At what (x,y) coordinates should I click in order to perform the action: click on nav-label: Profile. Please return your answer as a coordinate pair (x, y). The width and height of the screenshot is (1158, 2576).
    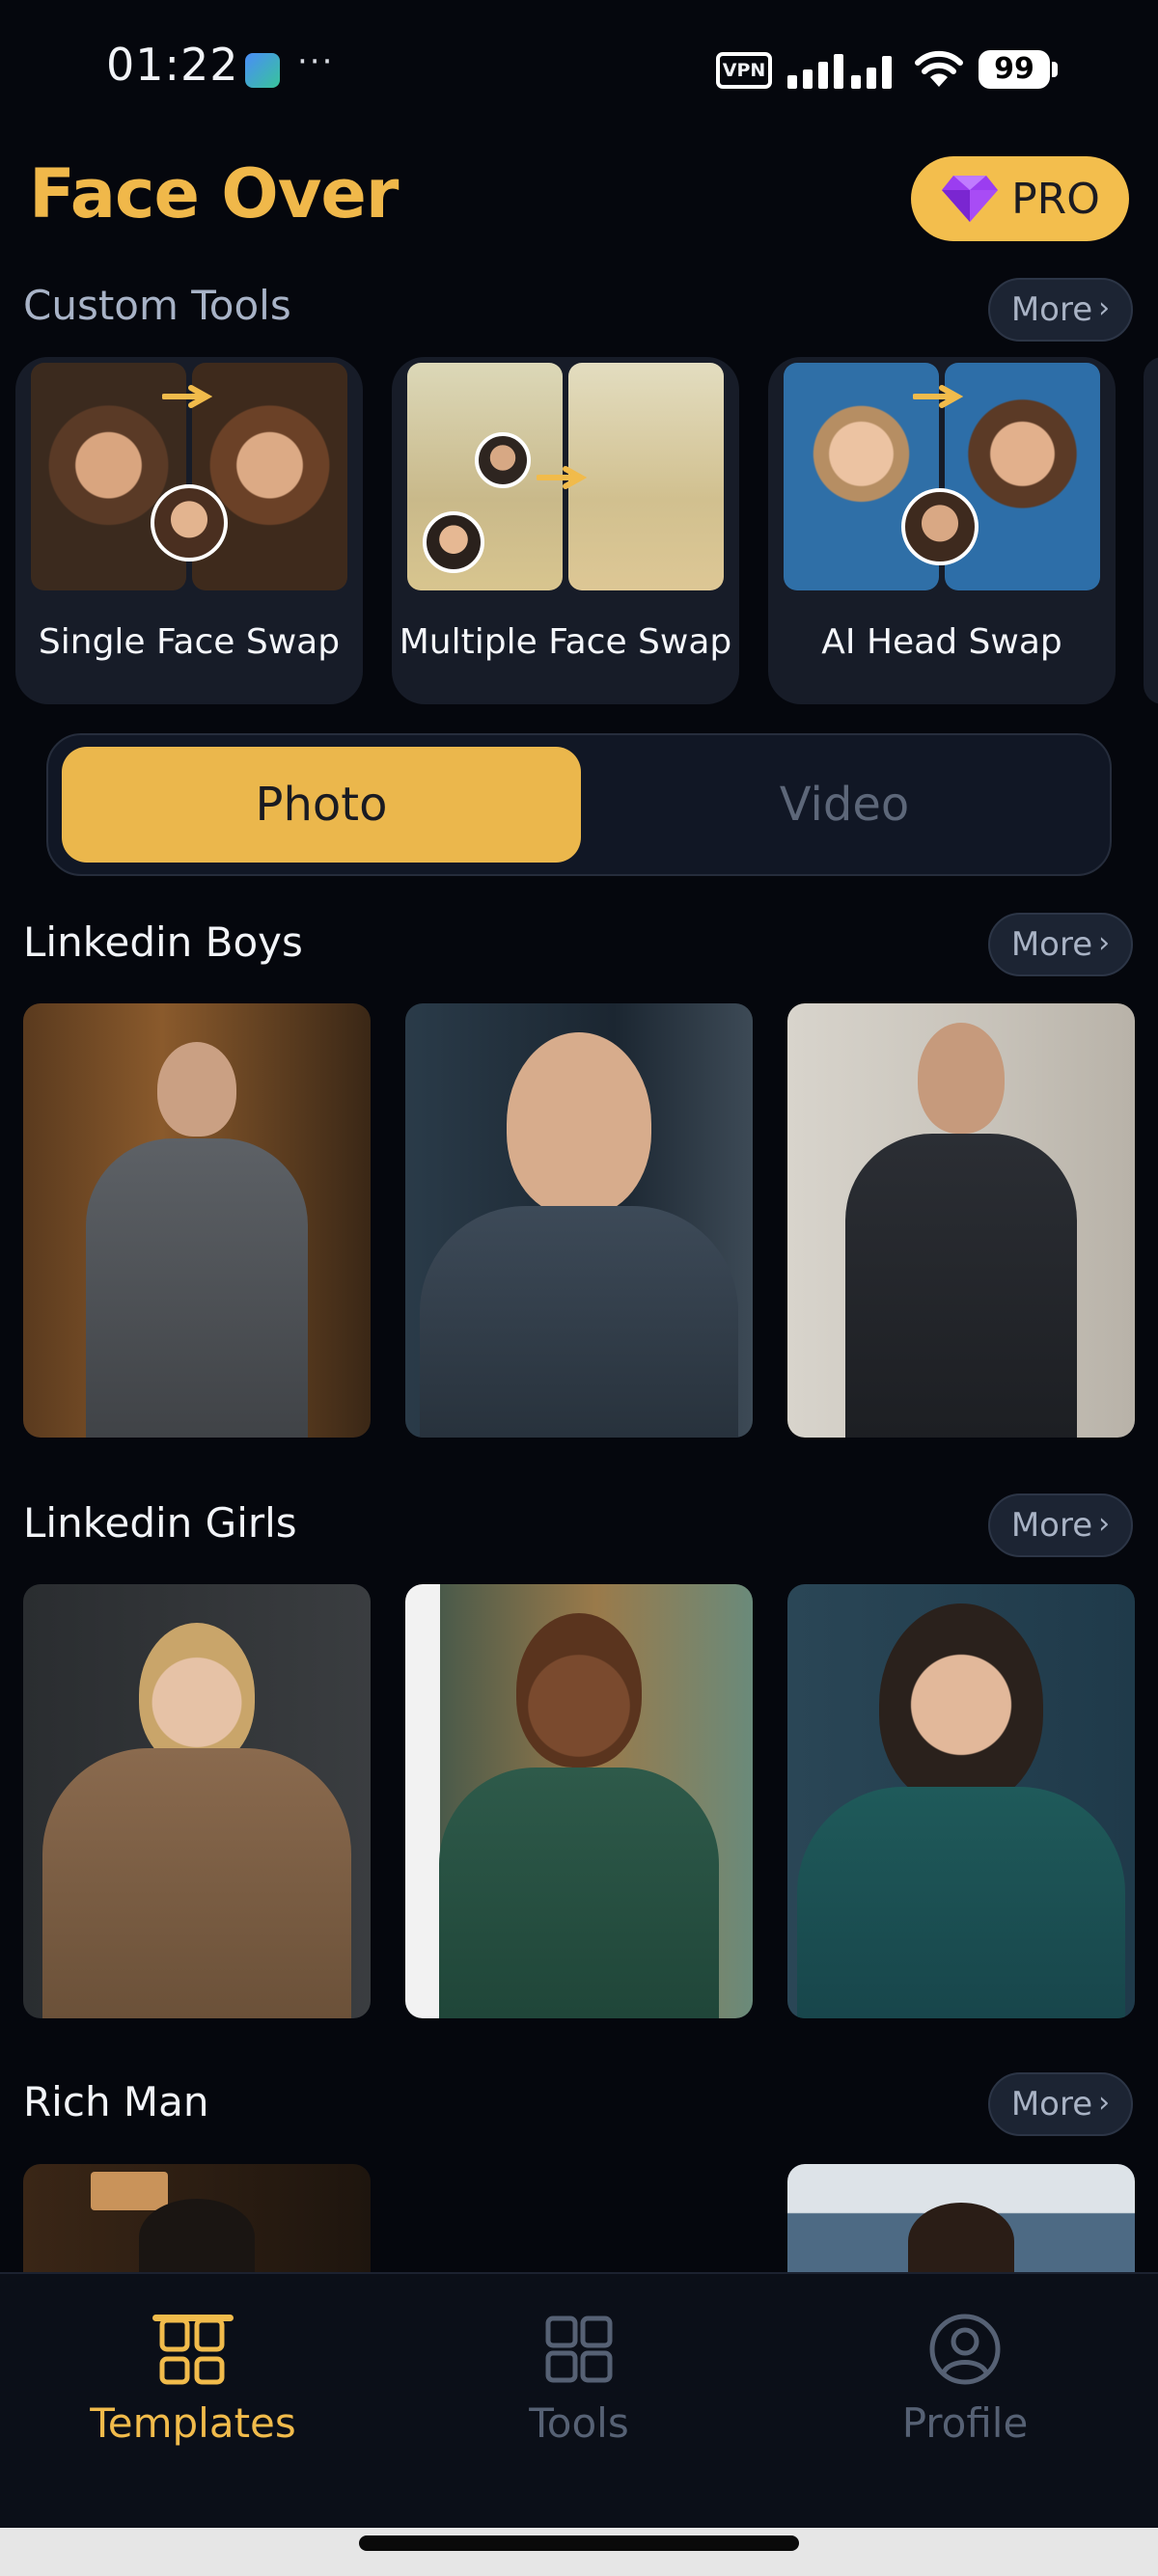
    Looking at the image, I should click on (965, 2423).